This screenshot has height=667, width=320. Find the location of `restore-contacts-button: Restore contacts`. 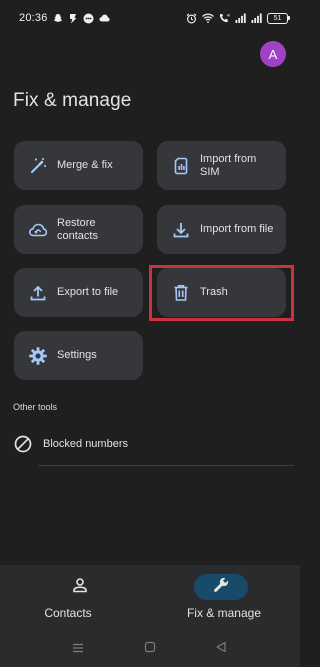

restore-contacts-button: Restore contacts is located at coordinates (78, 229).